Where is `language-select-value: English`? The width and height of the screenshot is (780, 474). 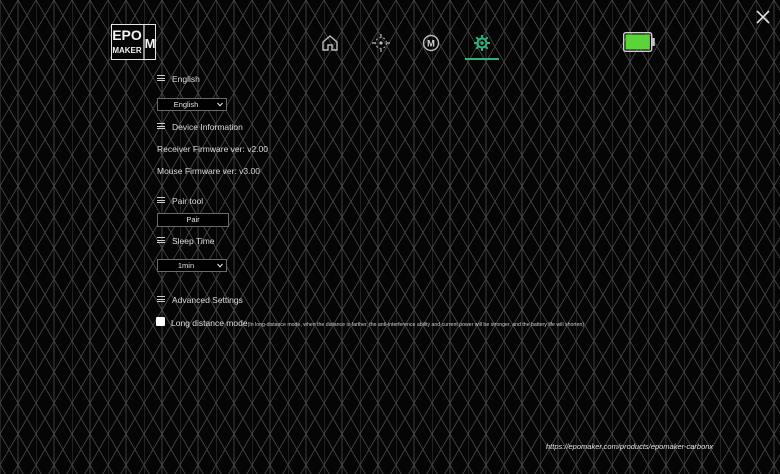 language-select-value: English is located at coordinates (186, 104).